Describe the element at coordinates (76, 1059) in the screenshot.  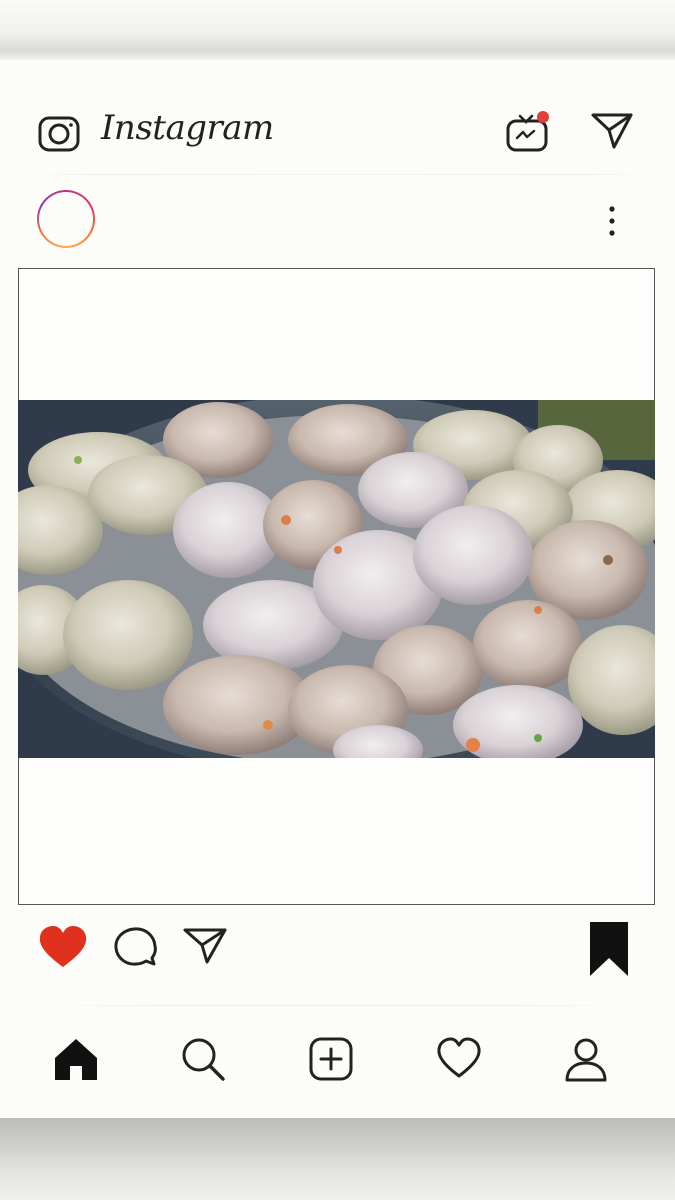
I see `home-icon` at that location.